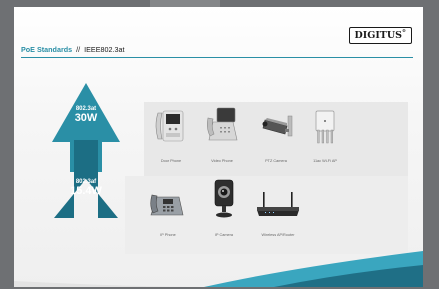  I want to click on tier-power: 30W, so click(86, 118).